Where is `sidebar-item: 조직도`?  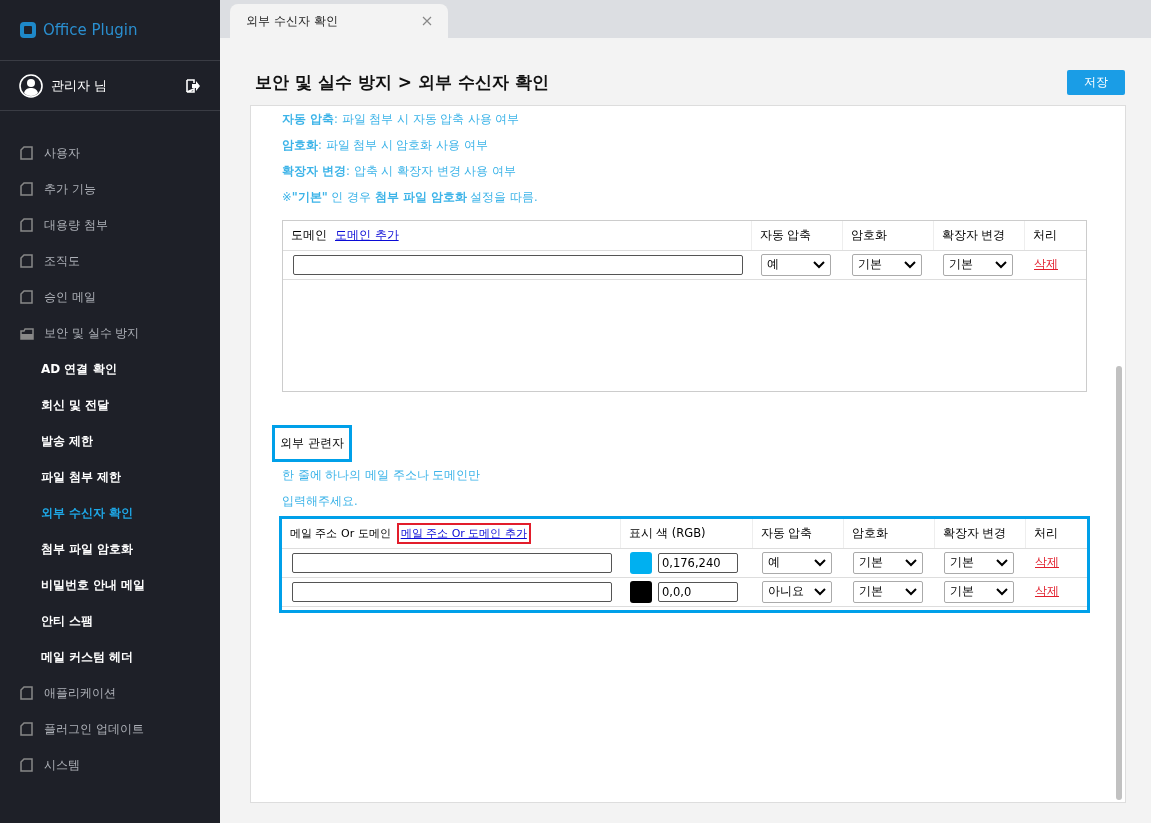
sidebar-item: 조직도 is located at coordinates (110, 261).